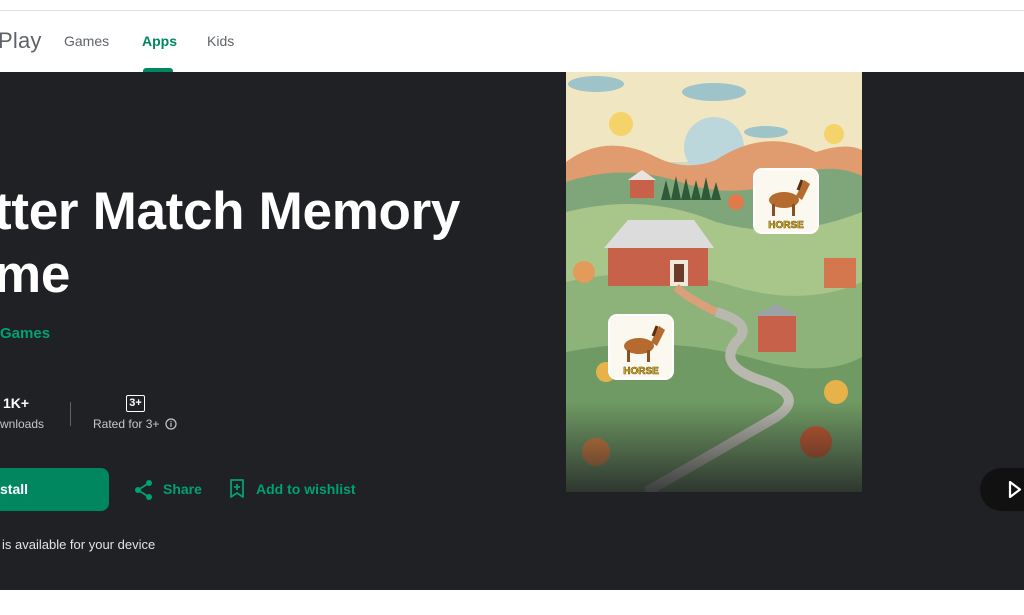 The image size is (1024, 615). I want to click on play-trailer-button, so click(1002, 489).